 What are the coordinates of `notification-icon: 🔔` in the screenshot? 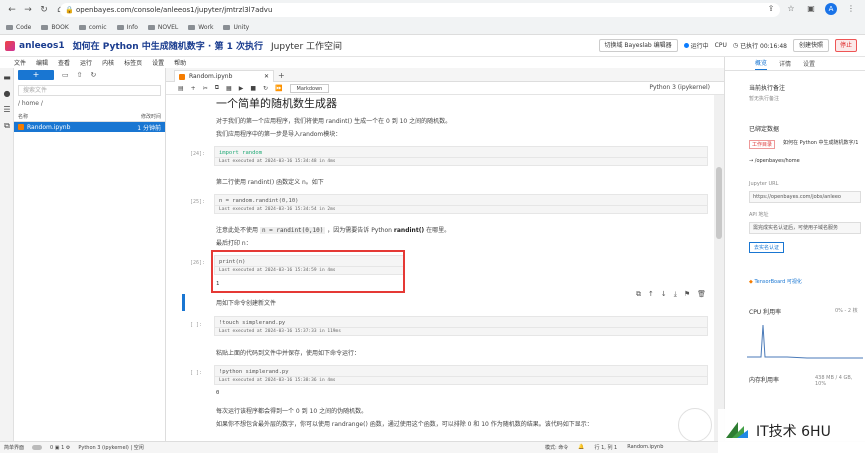 It's located at (581, 447).